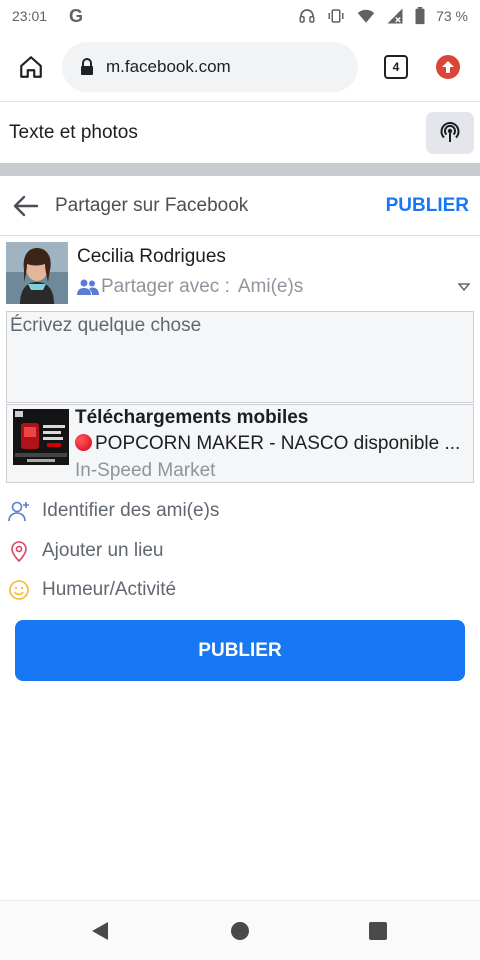 This screenshot has width=480, height=960. What do you see at coordinates (307, 16) in the screenshot?
I see `headphones-icon` at bounding box center [307, 16].